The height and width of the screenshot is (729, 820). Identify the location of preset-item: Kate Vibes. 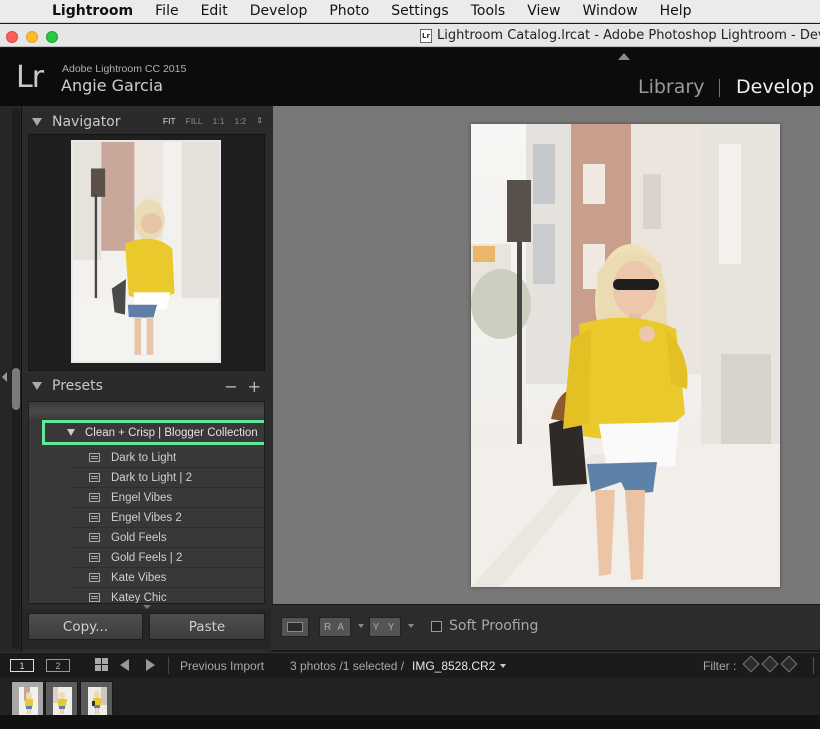
(166, 578).